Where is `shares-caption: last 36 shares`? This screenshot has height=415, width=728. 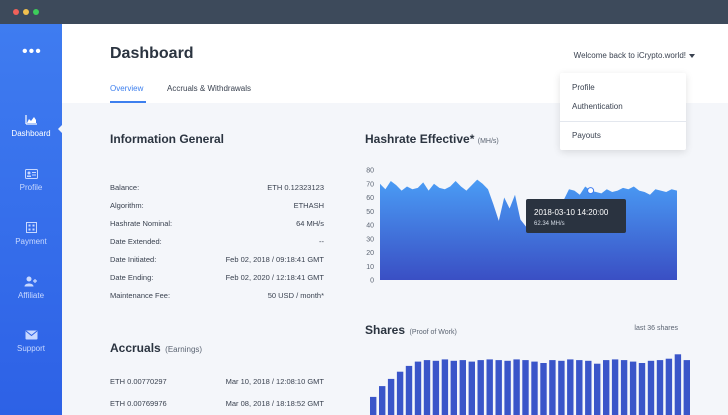
shares-caption: last 36 shares is located at coordinates (656, 328).